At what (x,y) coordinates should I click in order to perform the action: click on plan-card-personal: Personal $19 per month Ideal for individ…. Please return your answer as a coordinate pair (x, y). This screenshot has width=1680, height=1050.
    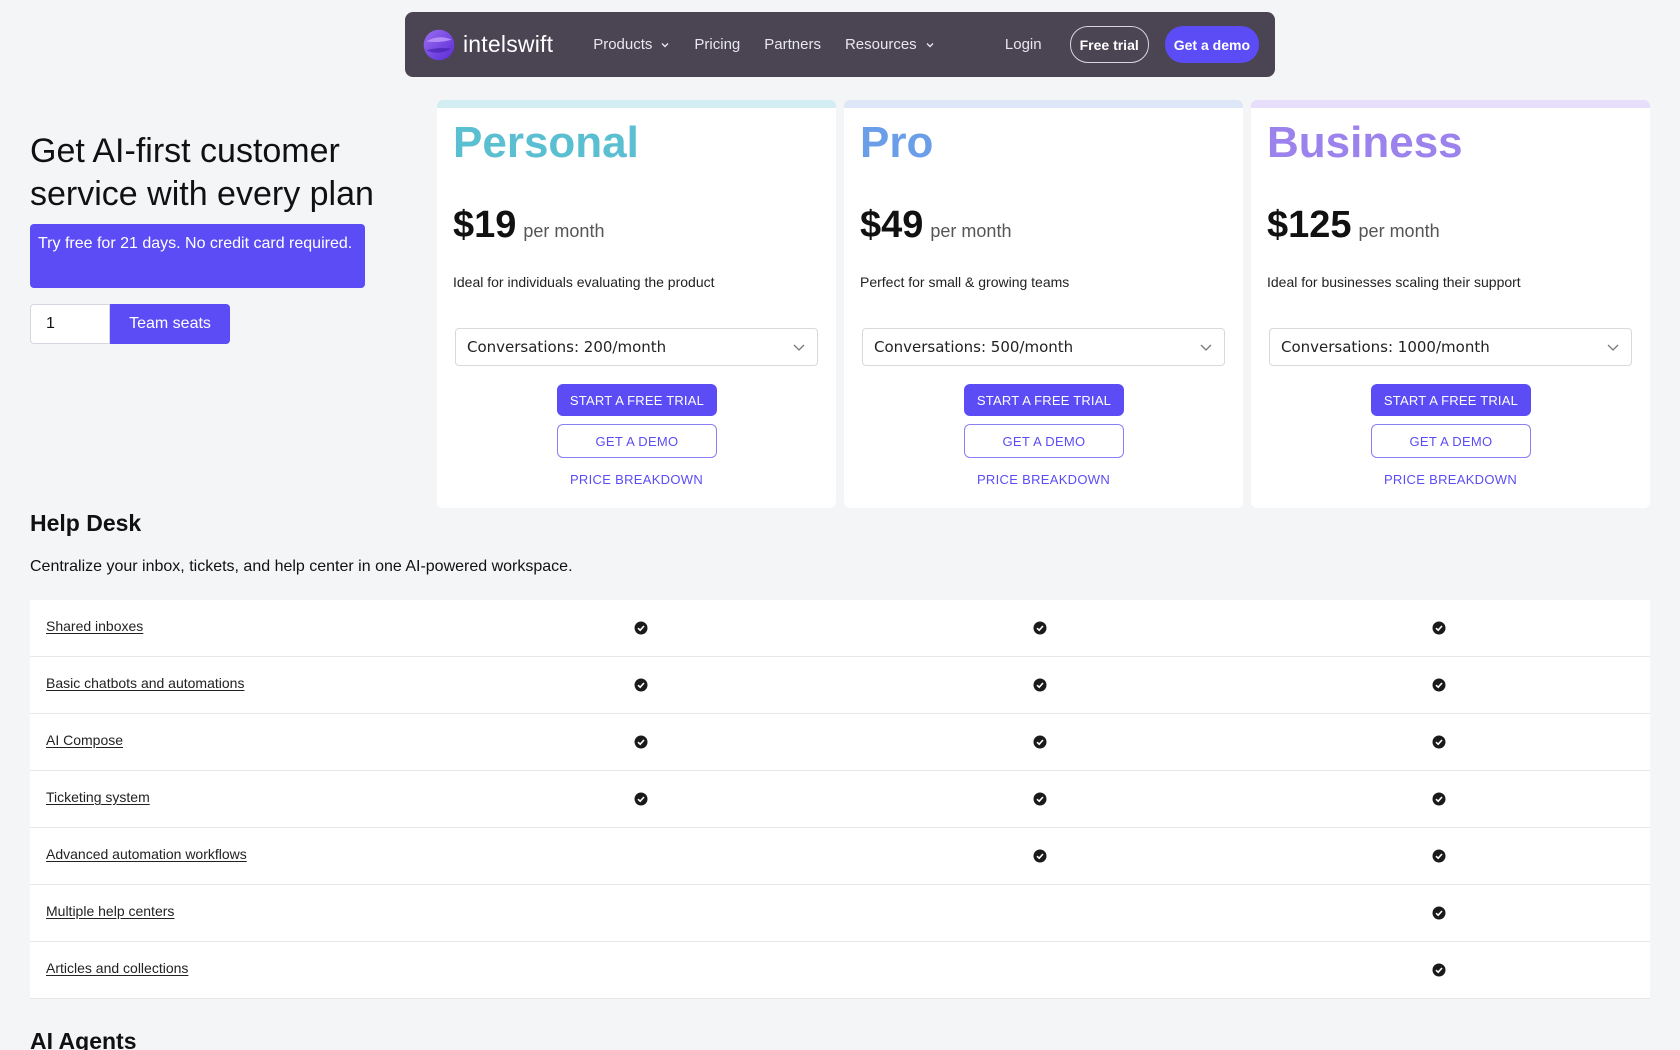
    Looking at the image, I should click on (636, 304).